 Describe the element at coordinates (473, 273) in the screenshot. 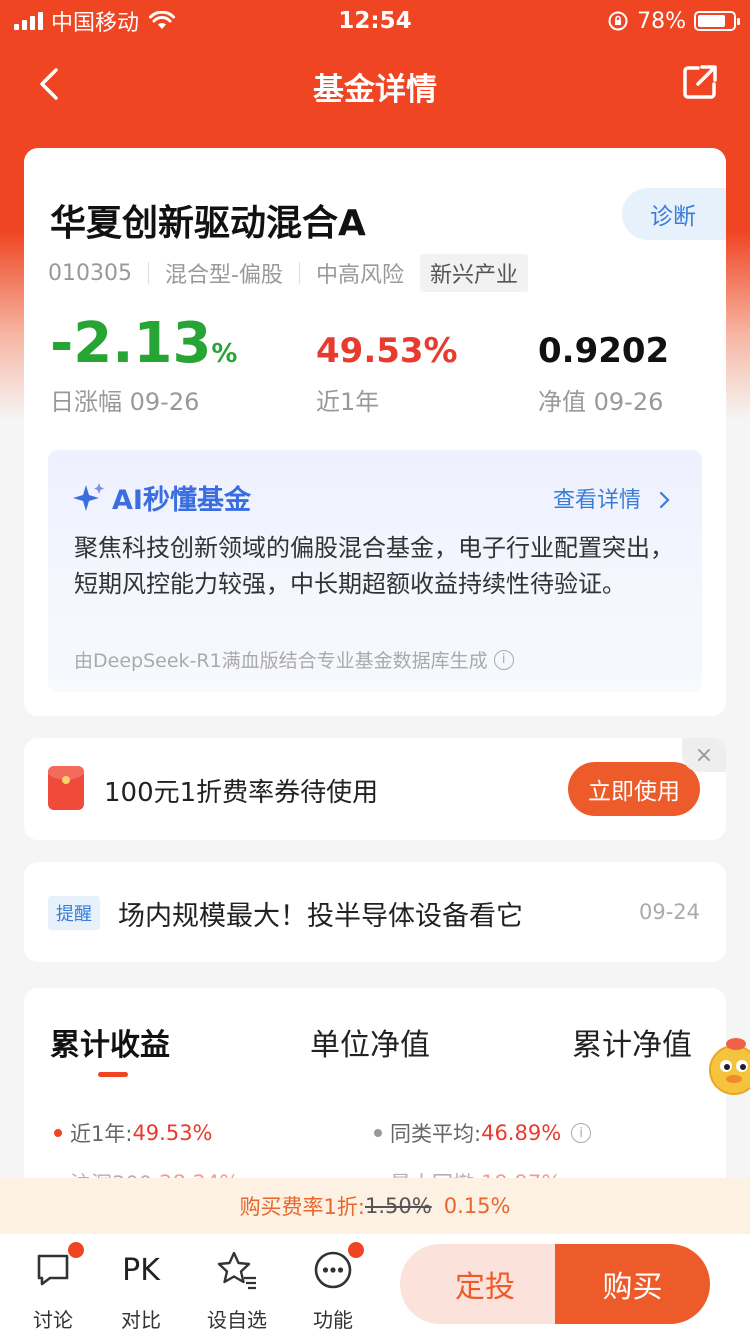

I see `sector-tag: 新兴产业` at that location.